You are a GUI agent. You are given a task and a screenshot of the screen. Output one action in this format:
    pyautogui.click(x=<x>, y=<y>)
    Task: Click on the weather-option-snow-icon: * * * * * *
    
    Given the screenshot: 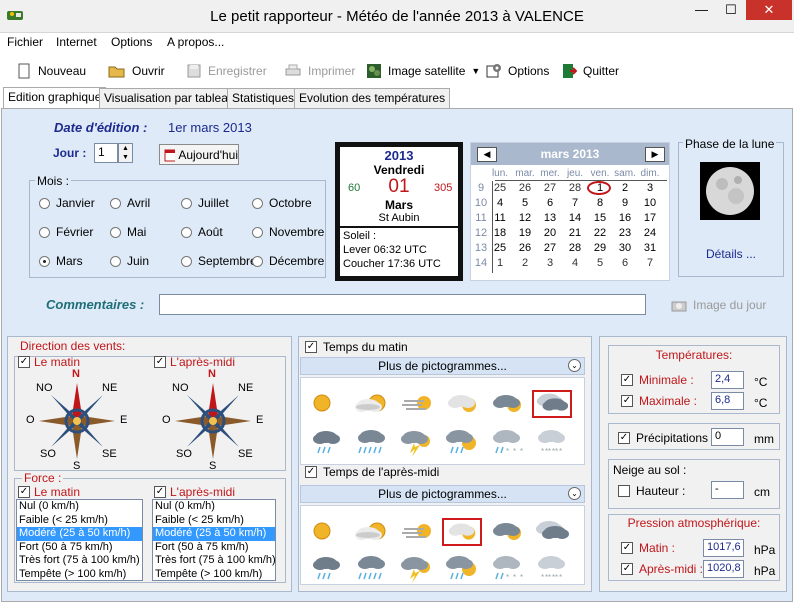 What is the action you would take?
    pyautogui.click(x=552, y=442)
    